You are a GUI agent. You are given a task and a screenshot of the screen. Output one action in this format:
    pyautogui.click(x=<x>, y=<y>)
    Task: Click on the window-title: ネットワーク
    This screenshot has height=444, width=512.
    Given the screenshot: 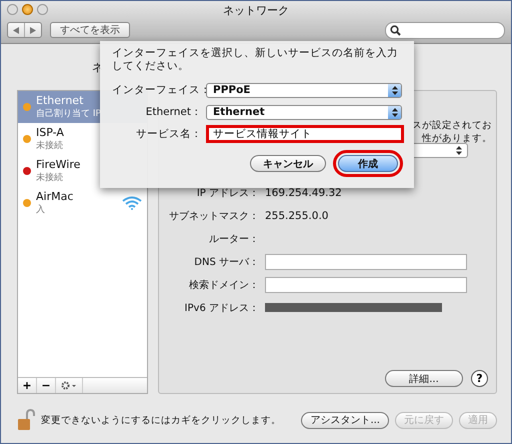 What is the action you would take?
    pyautogui.click(x=256, y=10)
    